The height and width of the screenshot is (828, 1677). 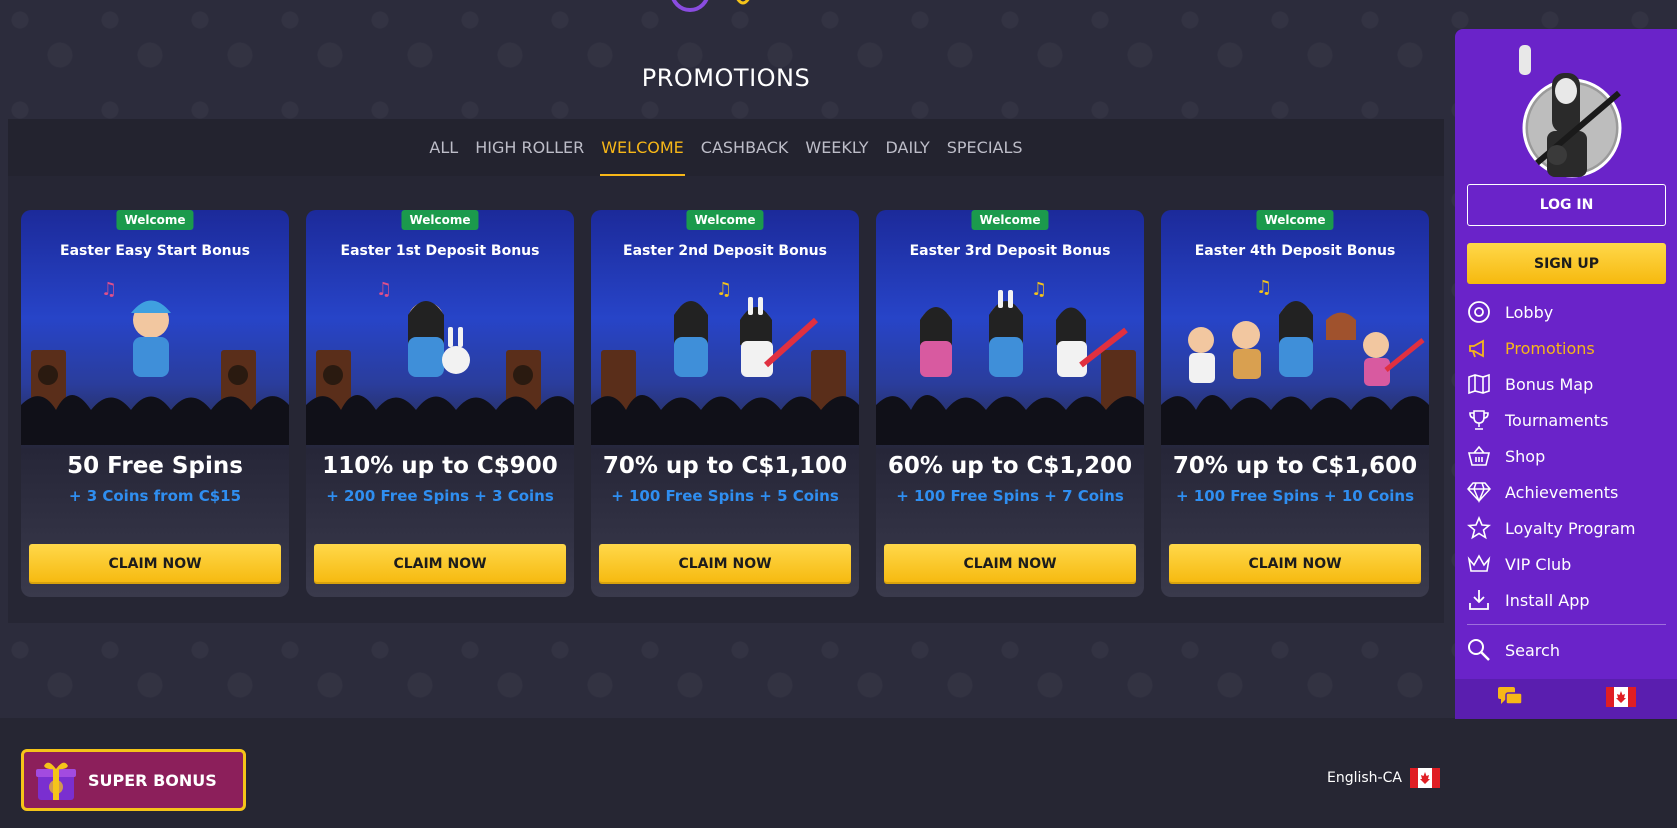 I want to click on log-in-button: LOG IN, so click(x=1566, y=205).